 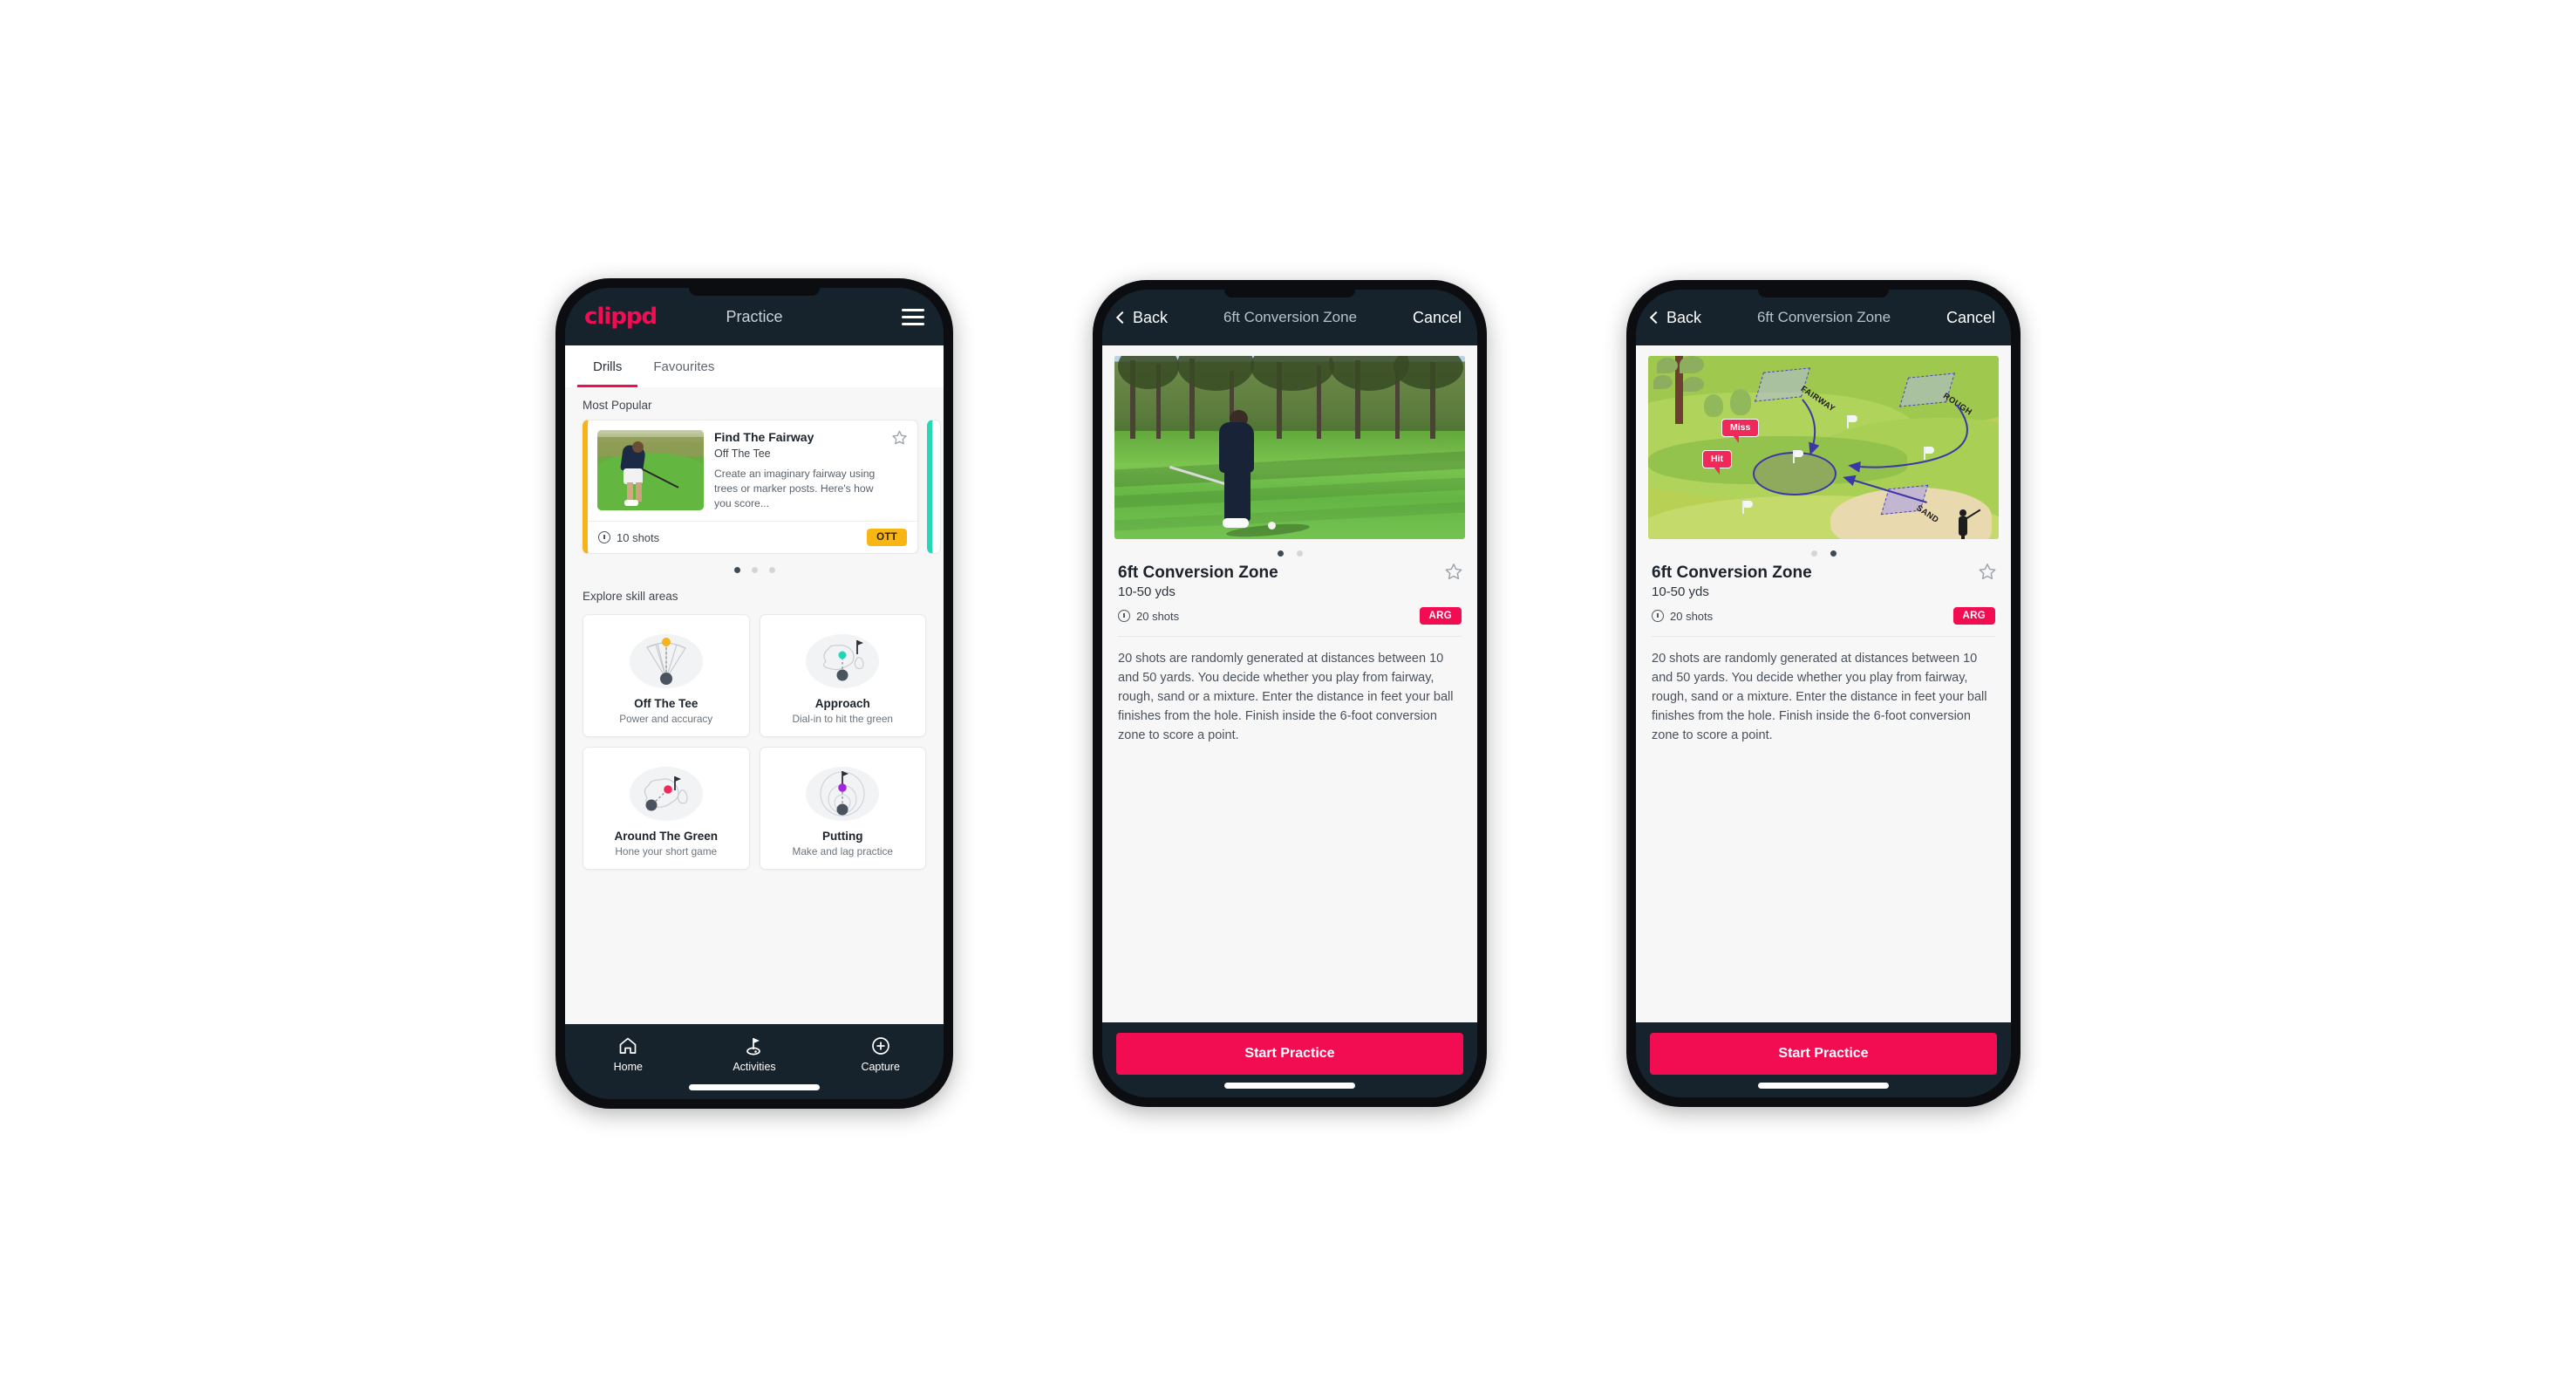 I want to click on skill-desc: Hone your short game, so click(x=666, y=851).